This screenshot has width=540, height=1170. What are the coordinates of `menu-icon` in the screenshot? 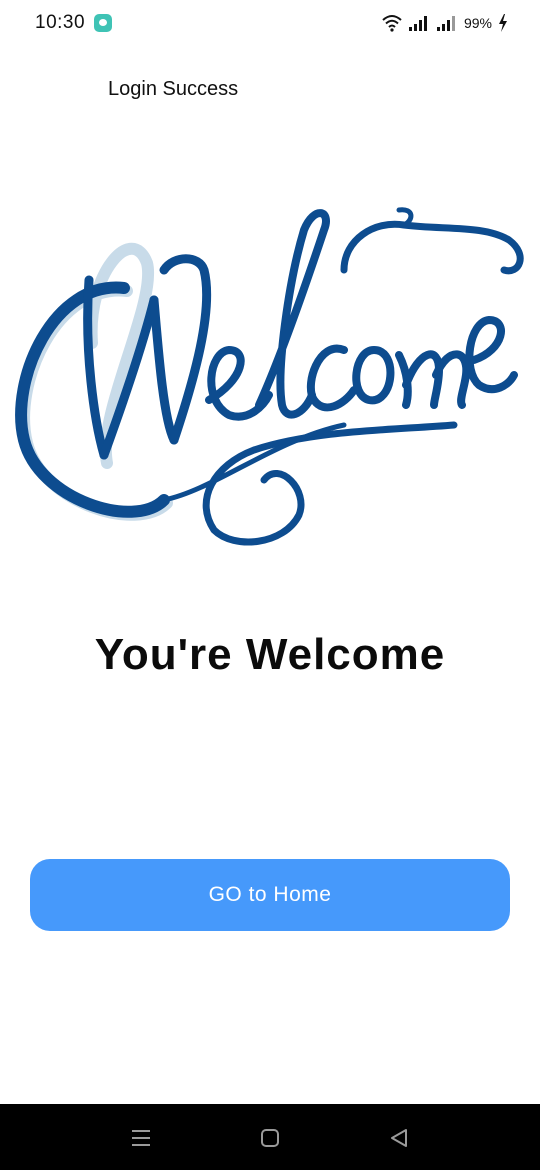 It's located at (141, 1138).